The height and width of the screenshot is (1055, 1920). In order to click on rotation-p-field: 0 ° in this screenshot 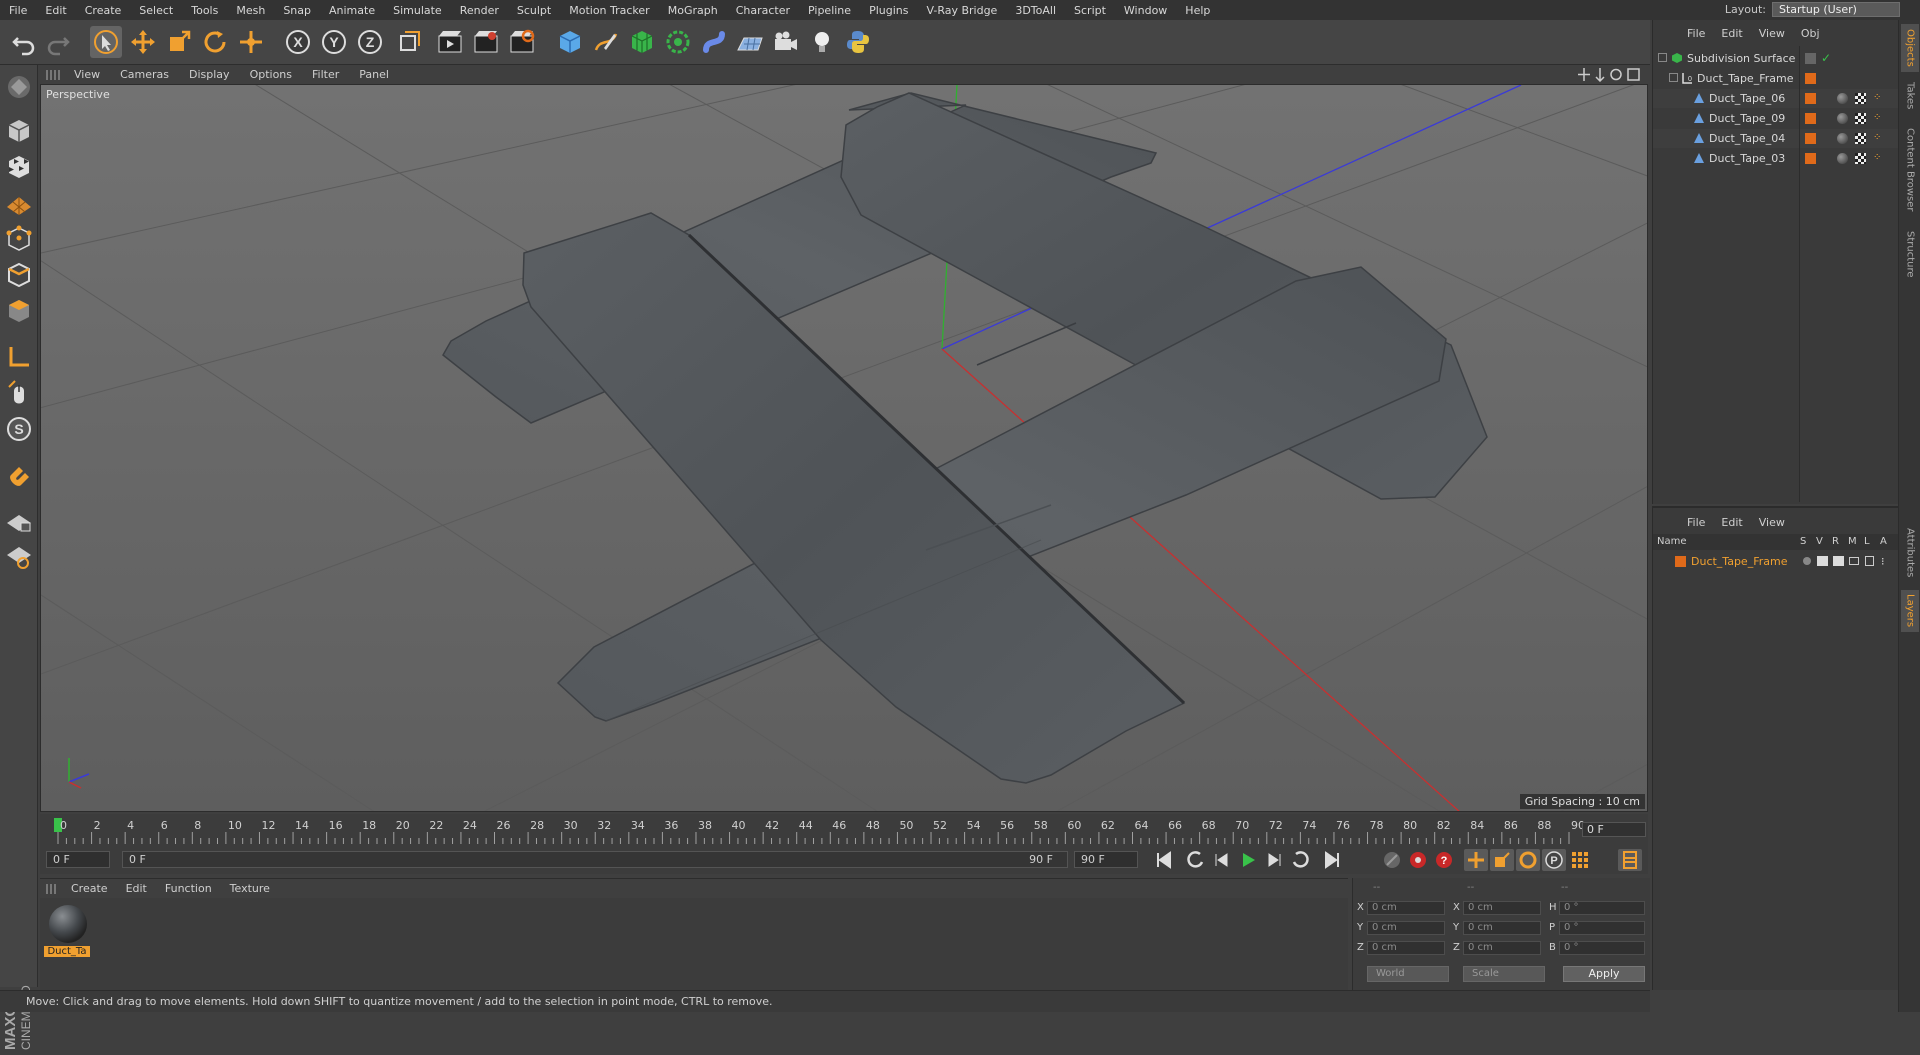, I will do `click(1602, 928)`.